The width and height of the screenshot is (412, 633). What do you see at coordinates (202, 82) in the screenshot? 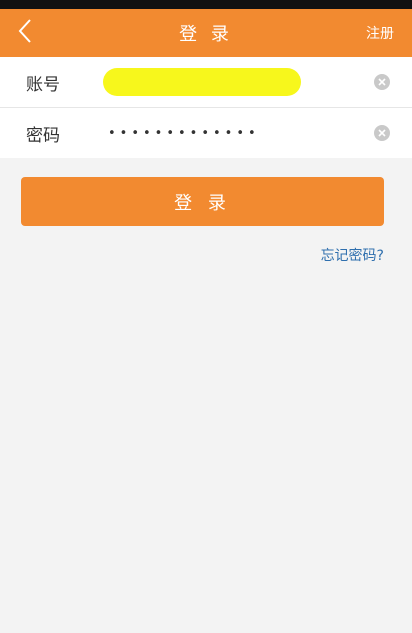
I see `redacted-account-mark` at bounding box center [202, 82].